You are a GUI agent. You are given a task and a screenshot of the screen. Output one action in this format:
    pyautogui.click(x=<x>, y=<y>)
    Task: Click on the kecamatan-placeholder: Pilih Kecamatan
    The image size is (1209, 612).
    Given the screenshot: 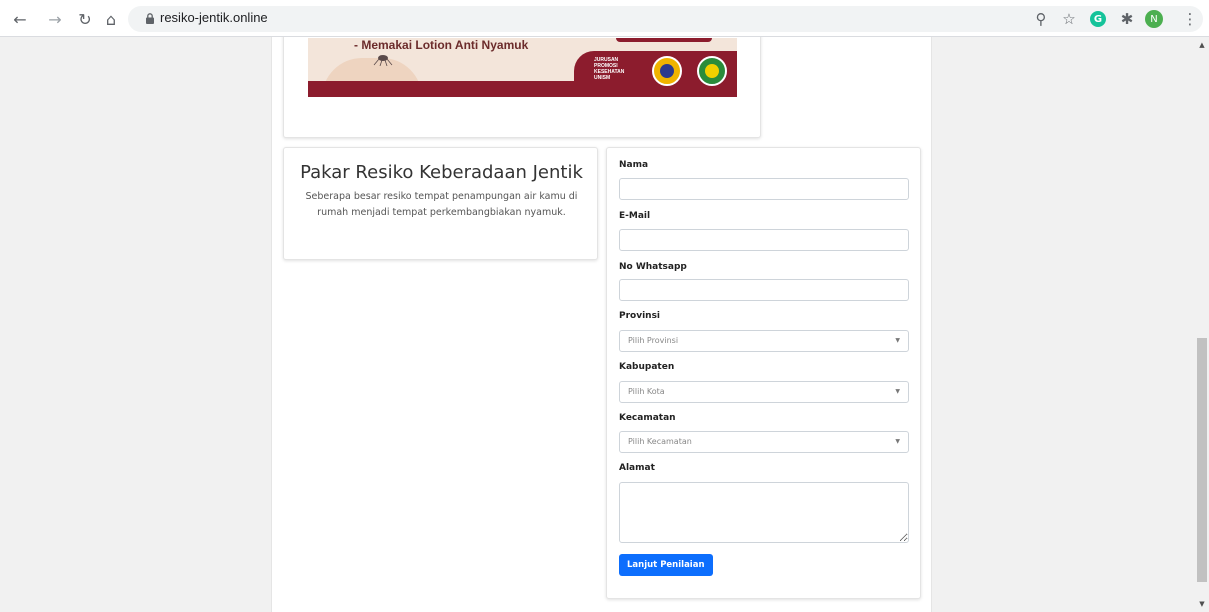 What is the action you would take?
    pyautogui.click(x=660, y=441)
    